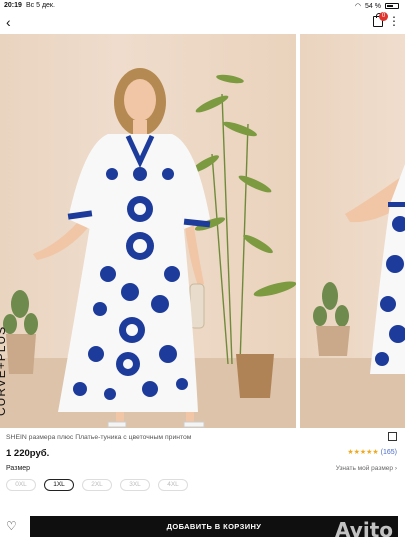 Image resolution: width=405 pixels, height=540 pixels. I want to click on bottom-bar: ♡ ДОБАВИТЬ В КОРЗИНУ Avito, so click(202, 527).